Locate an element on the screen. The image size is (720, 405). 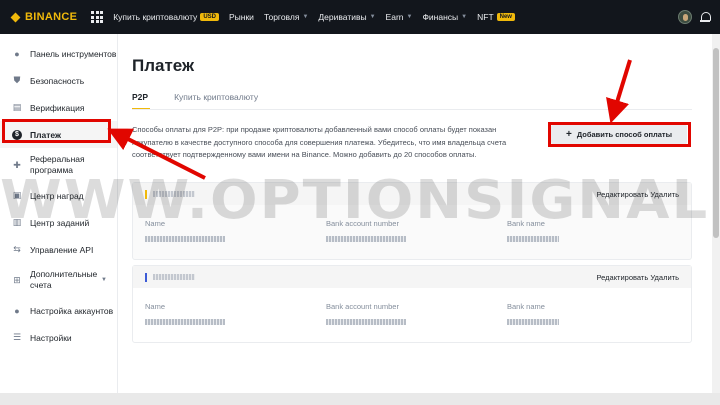
sidebar-item-dashboard: ● Панель инструментов is located at coordinates (58, 53).